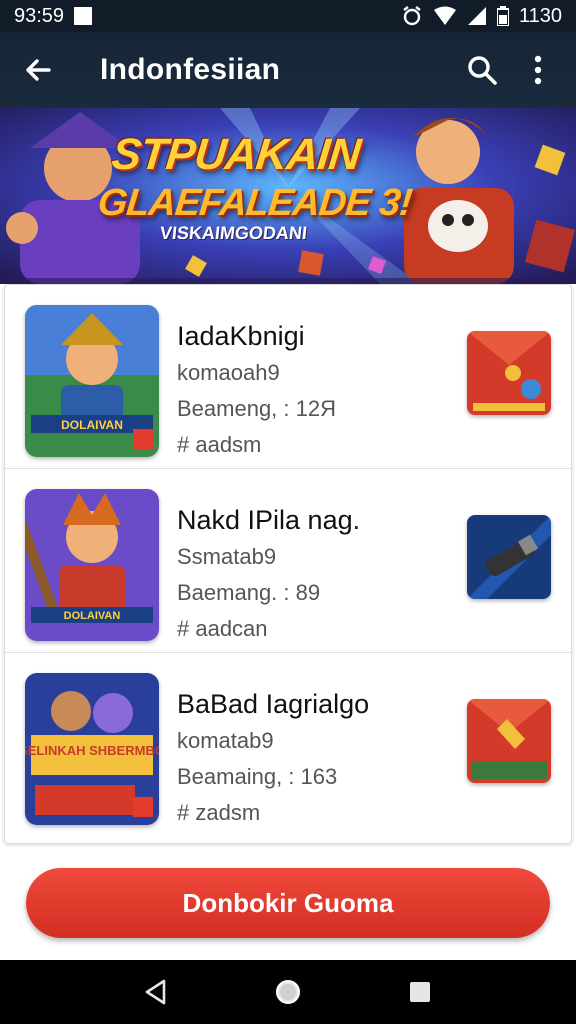 This screenshot has height=1024, width=576. I want to click on nav-home-icon, so click(288, 992).